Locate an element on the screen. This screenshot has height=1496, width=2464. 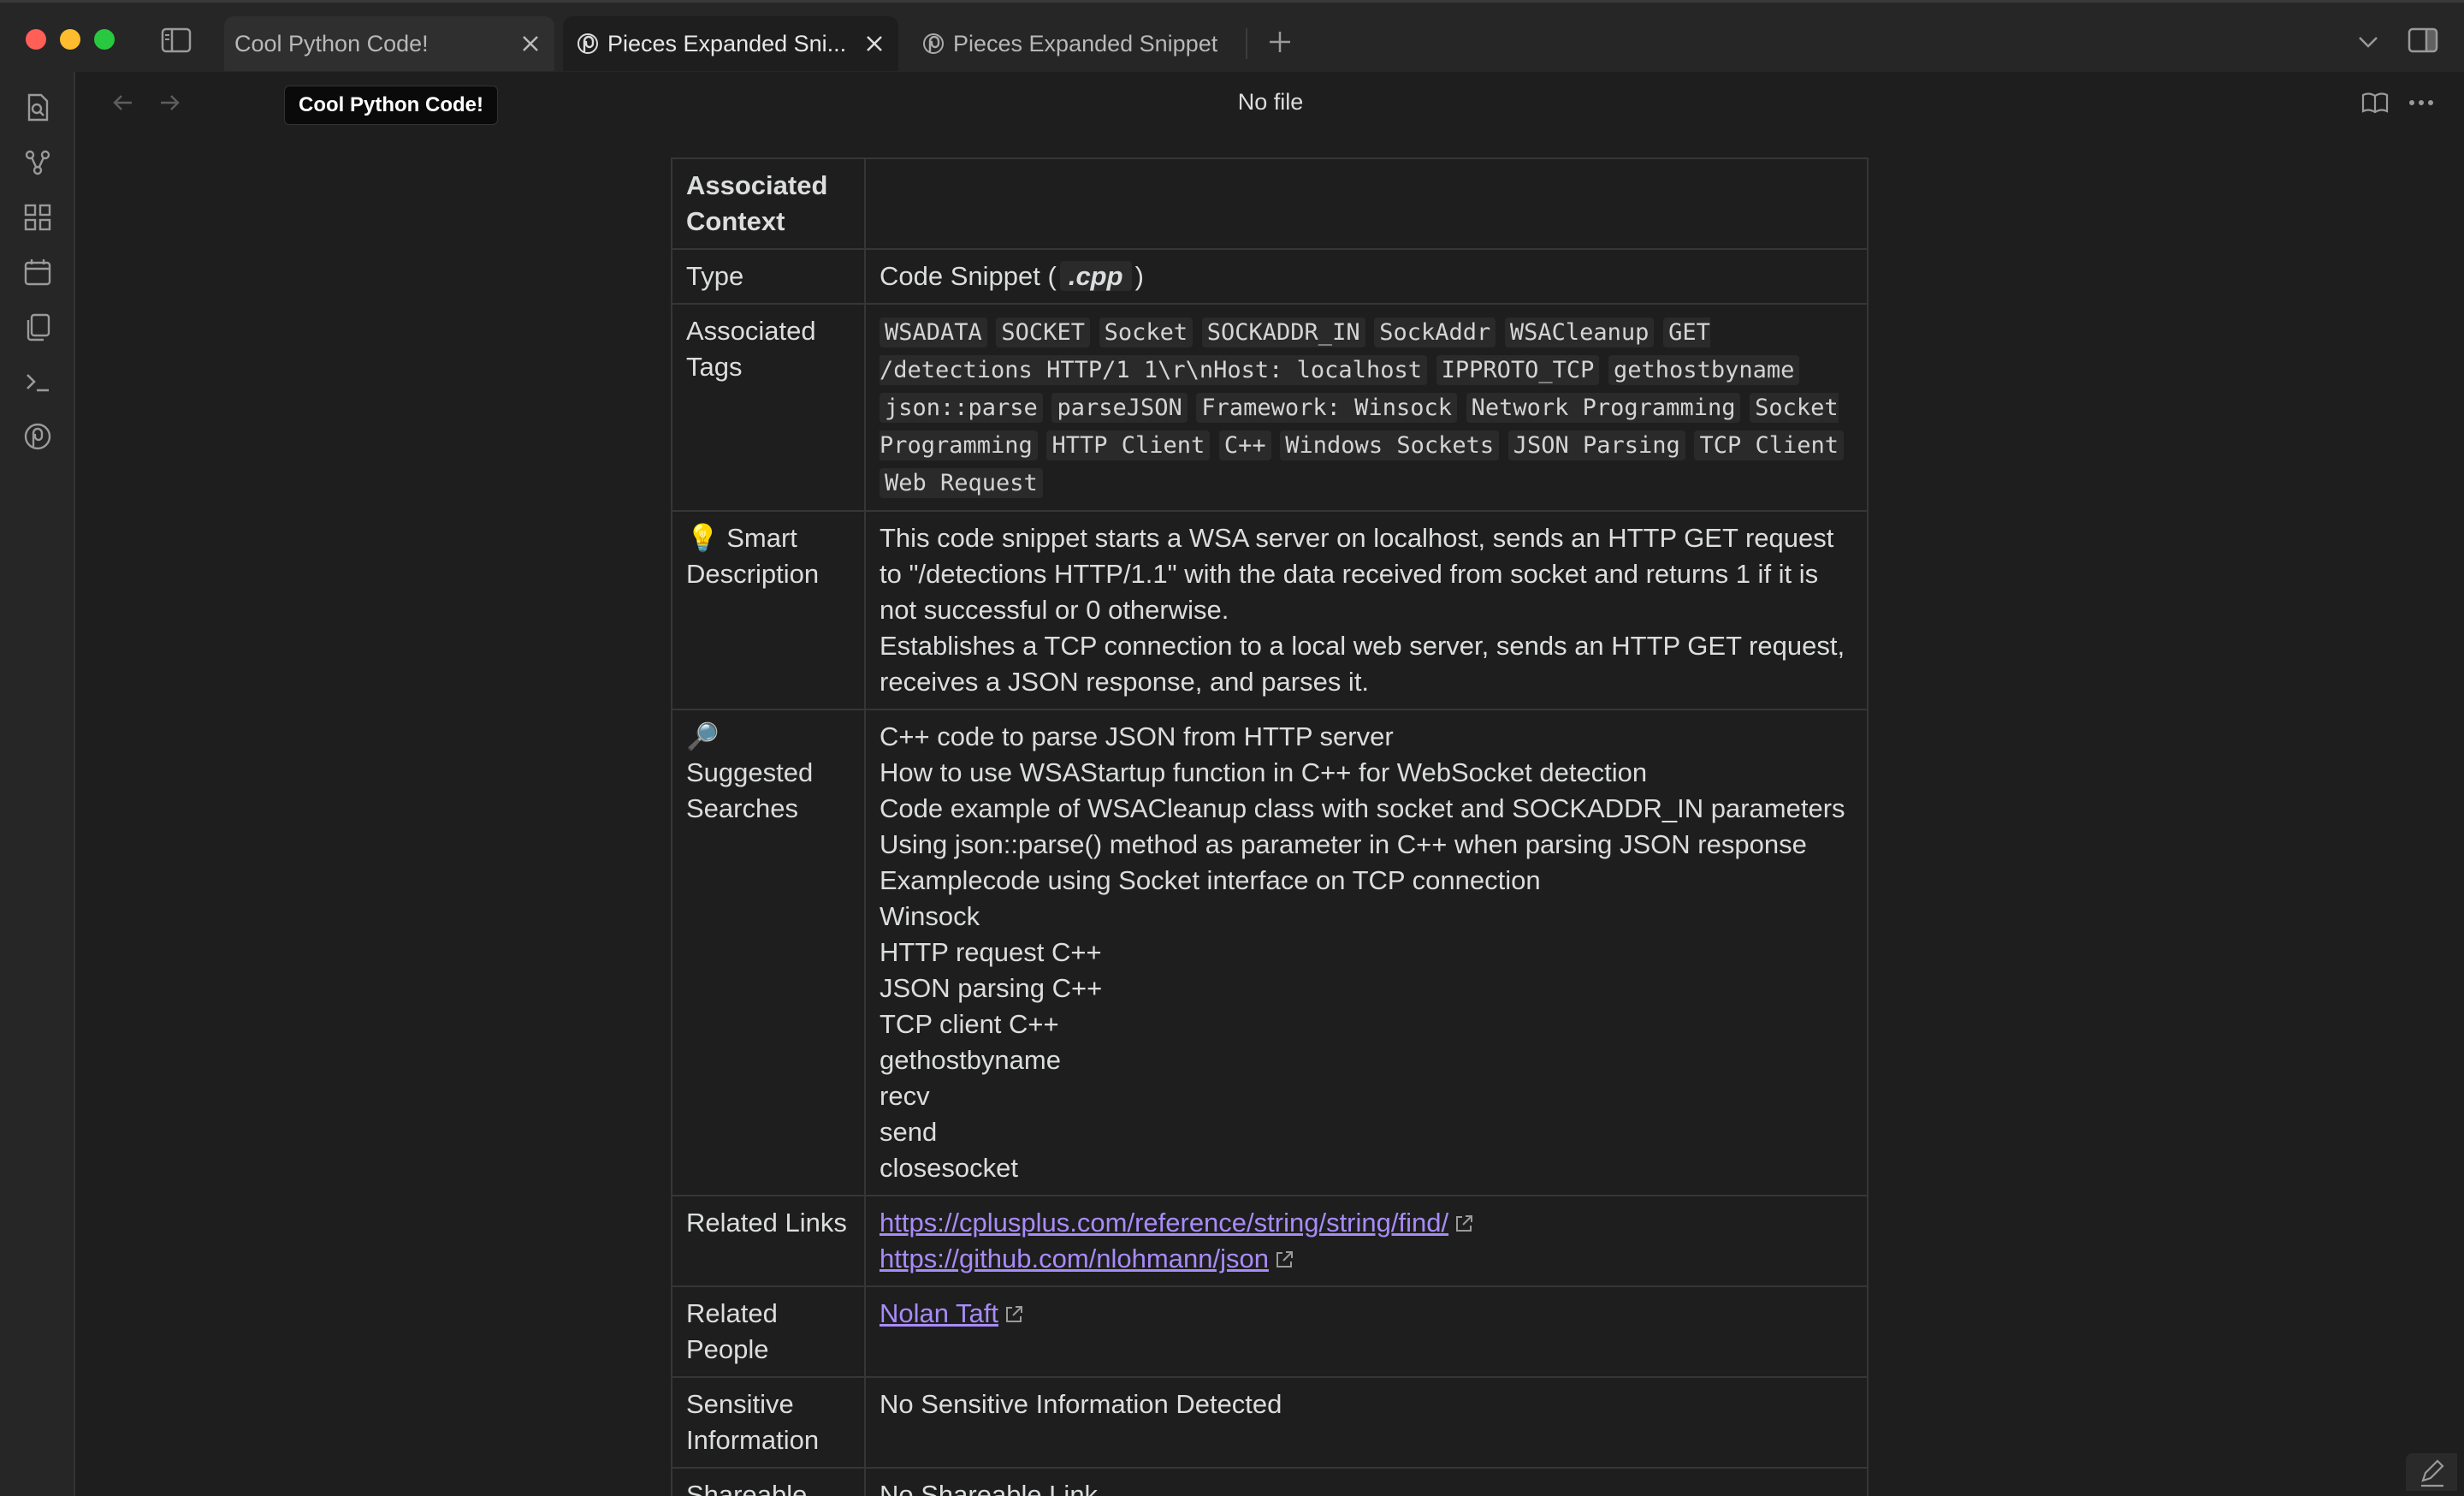
related-link-item: https://github.com/nlohmann/json is located at coordinates (1366, 1259).